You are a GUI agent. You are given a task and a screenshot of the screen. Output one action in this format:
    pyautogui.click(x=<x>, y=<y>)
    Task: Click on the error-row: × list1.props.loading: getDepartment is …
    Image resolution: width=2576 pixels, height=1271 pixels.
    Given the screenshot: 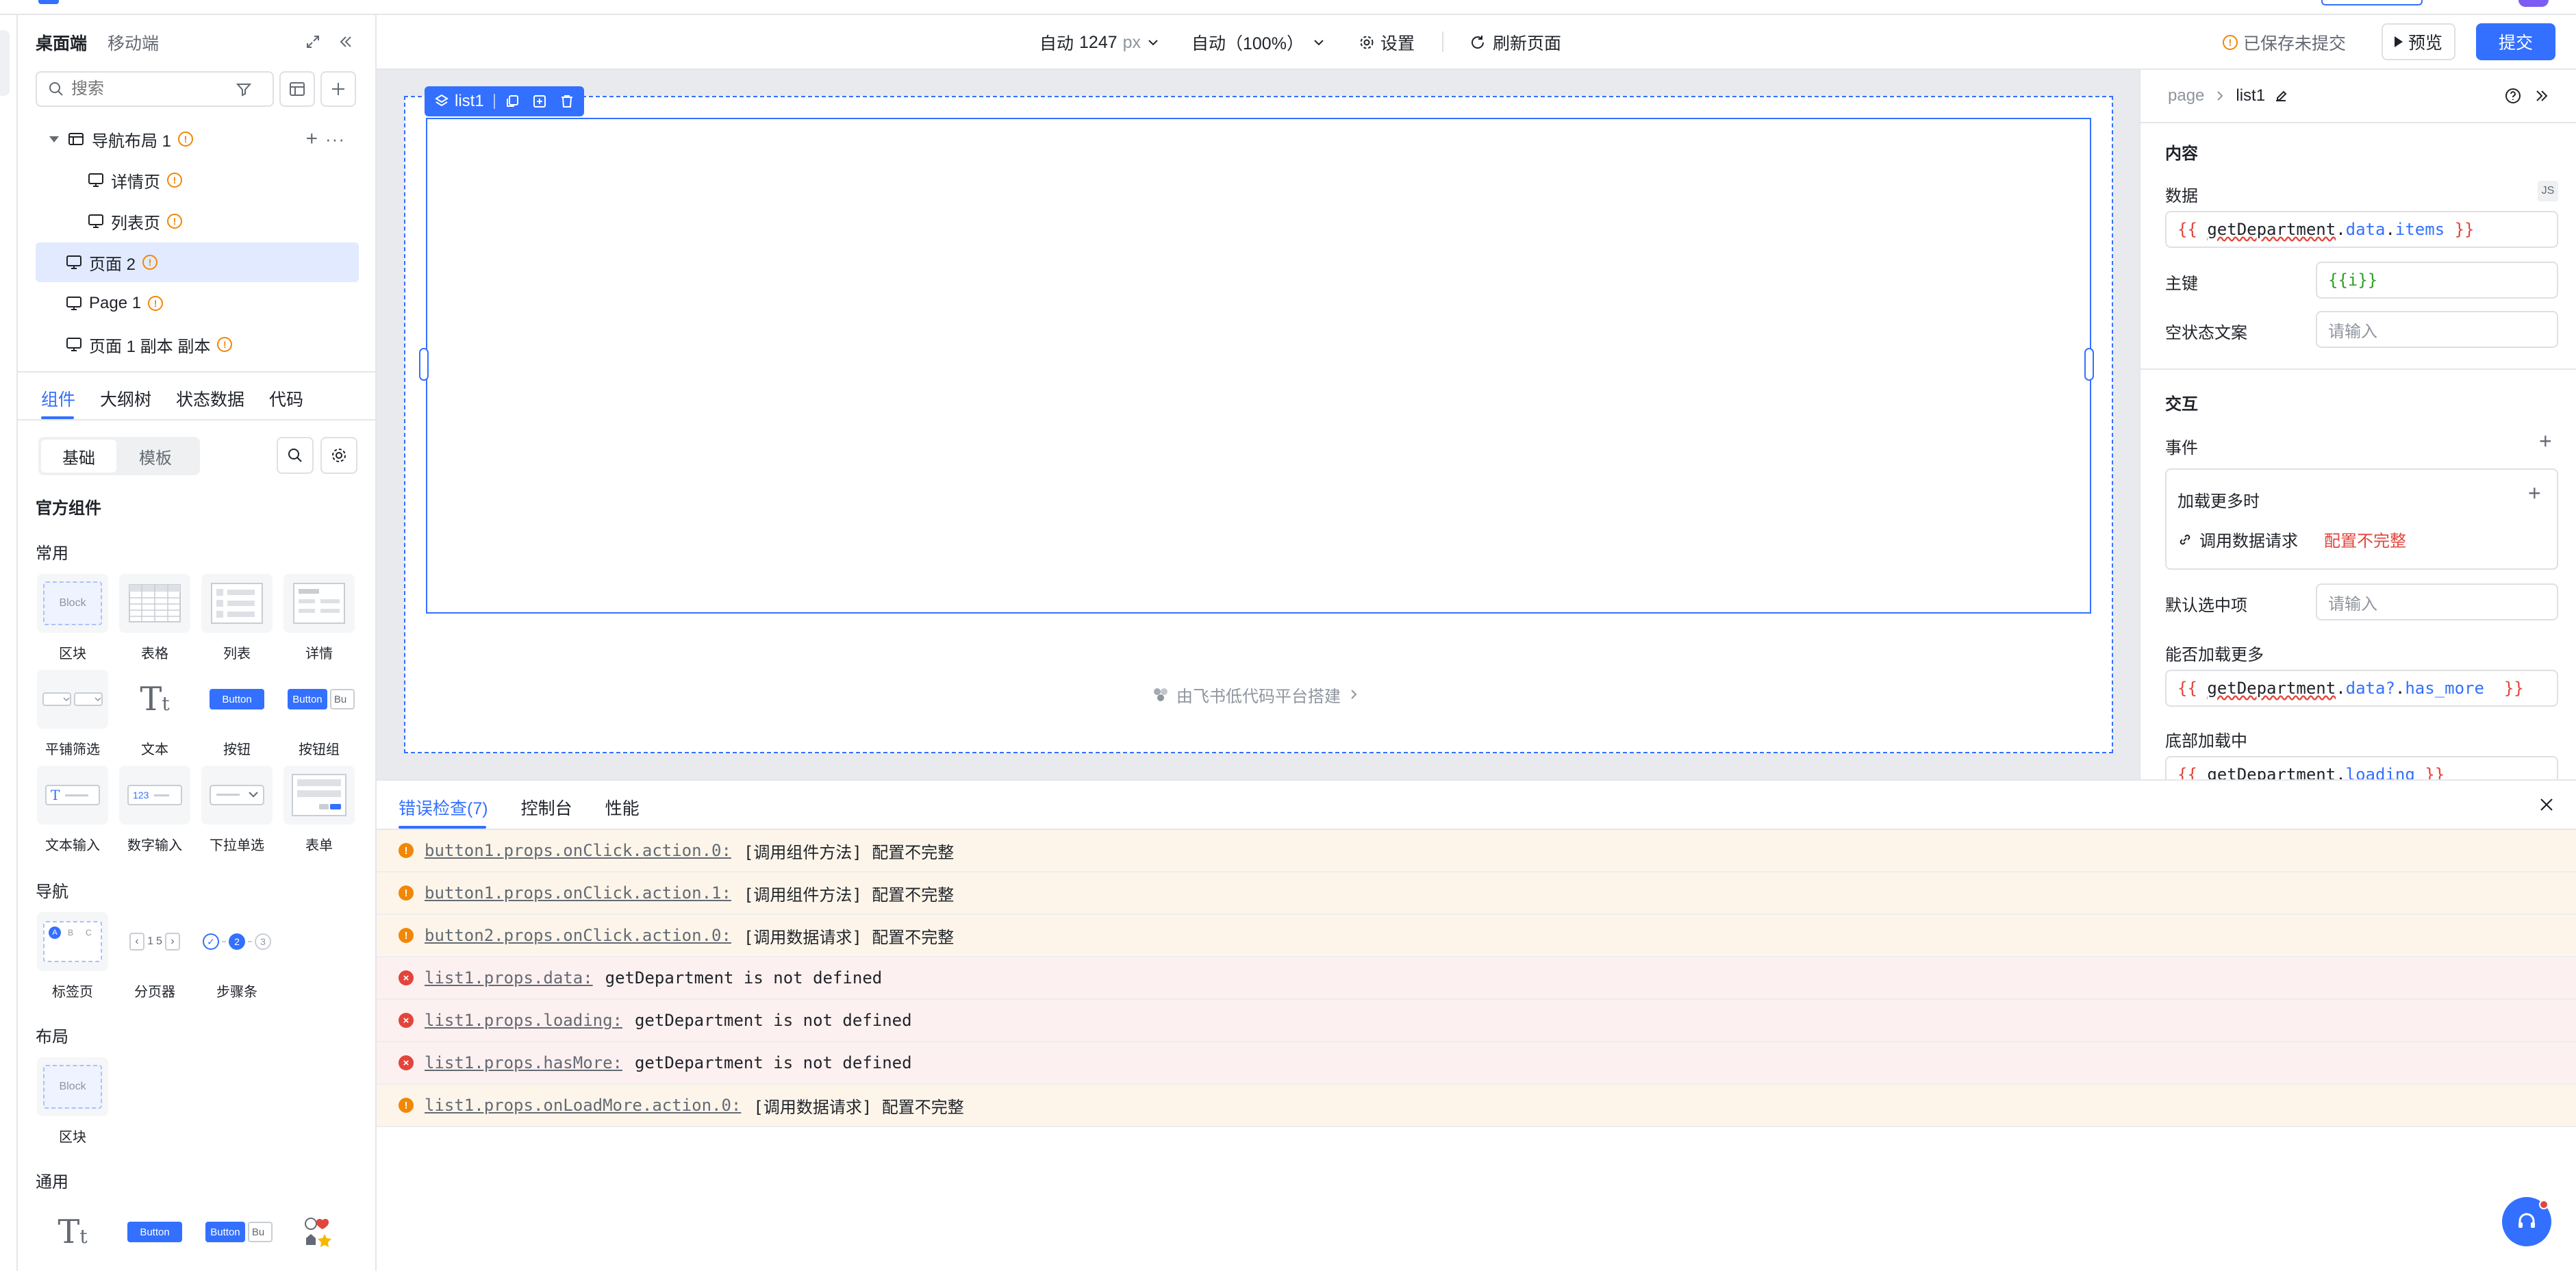 What is the action you would take?
    pyautogui.click(x=1476, y=1021)
    